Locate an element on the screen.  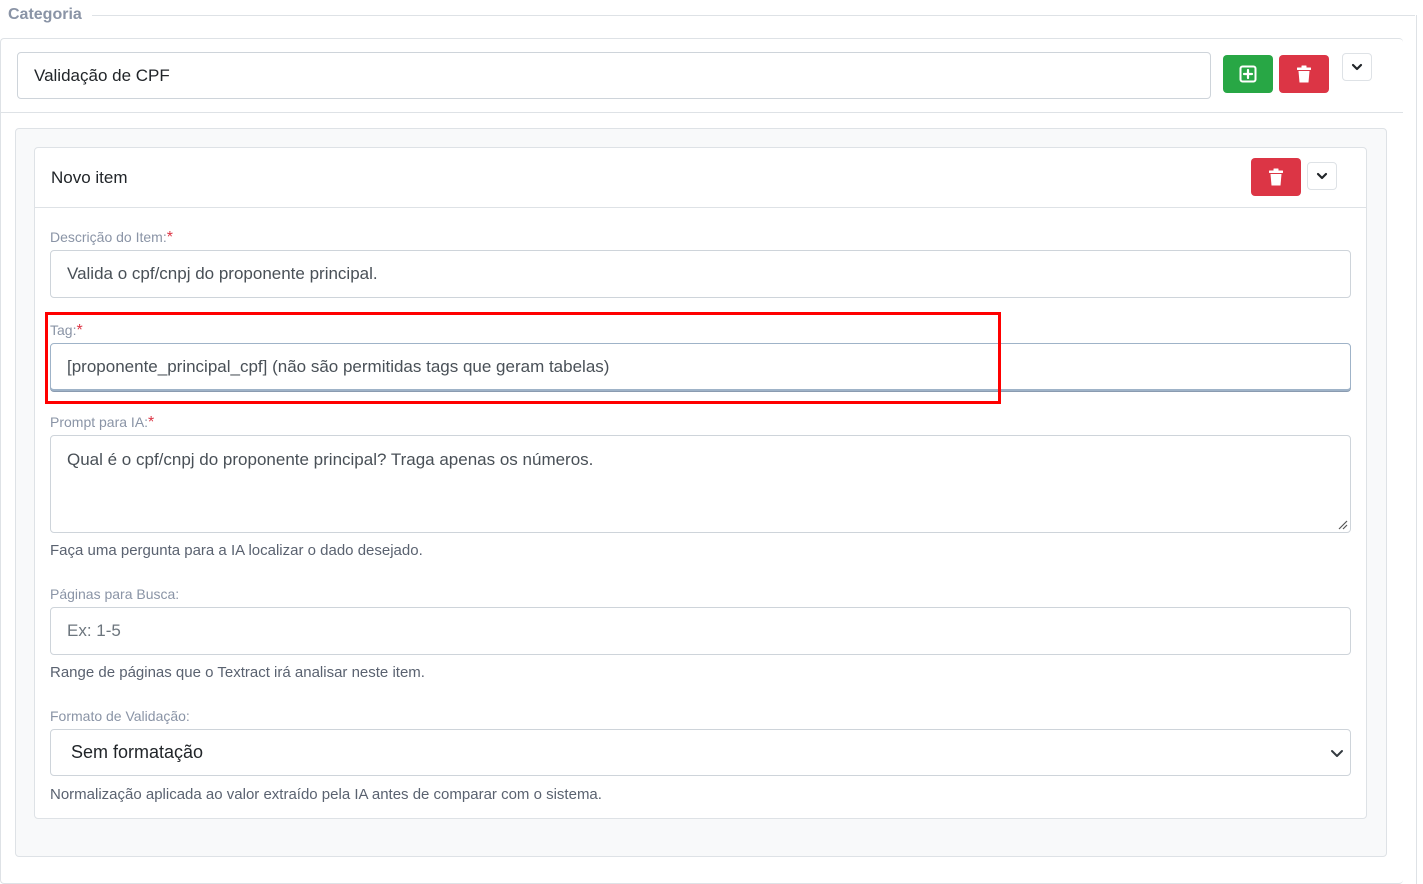
description-label-text: Descrição do Item: is located at coordinates (108, 237).